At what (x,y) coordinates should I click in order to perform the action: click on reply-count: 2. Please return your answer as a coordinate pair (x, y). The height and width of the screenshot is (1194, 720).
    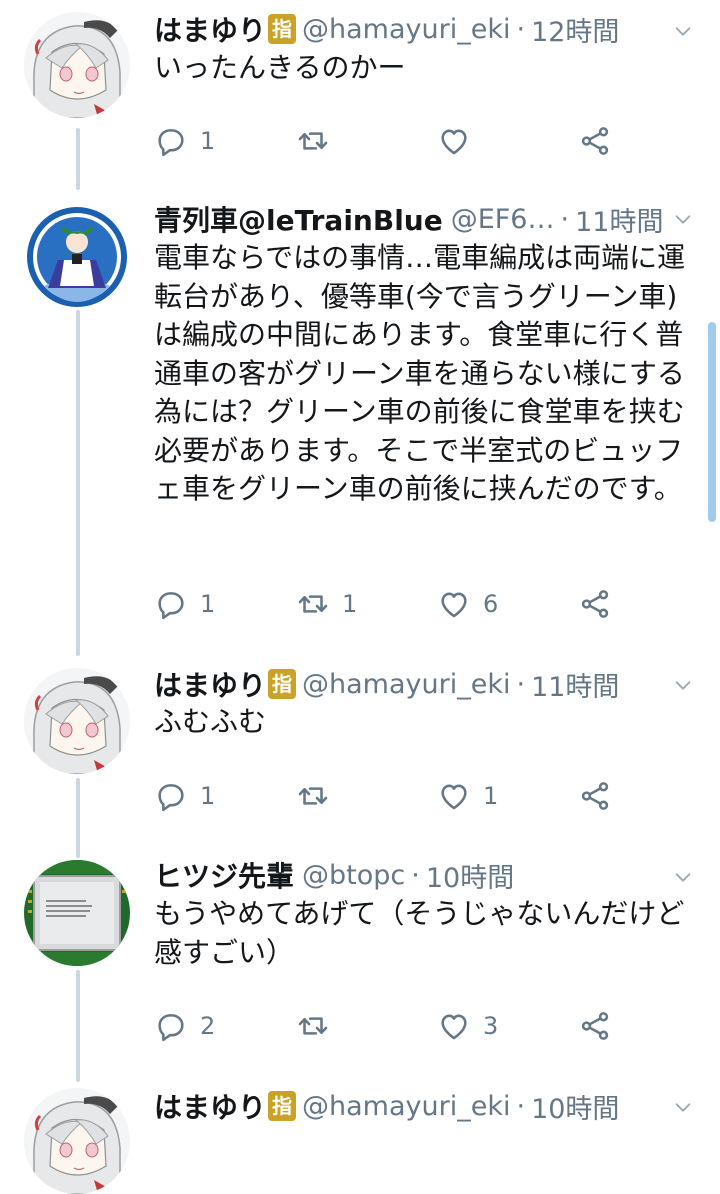
    Looking at the image, I should click on (208, 1026).